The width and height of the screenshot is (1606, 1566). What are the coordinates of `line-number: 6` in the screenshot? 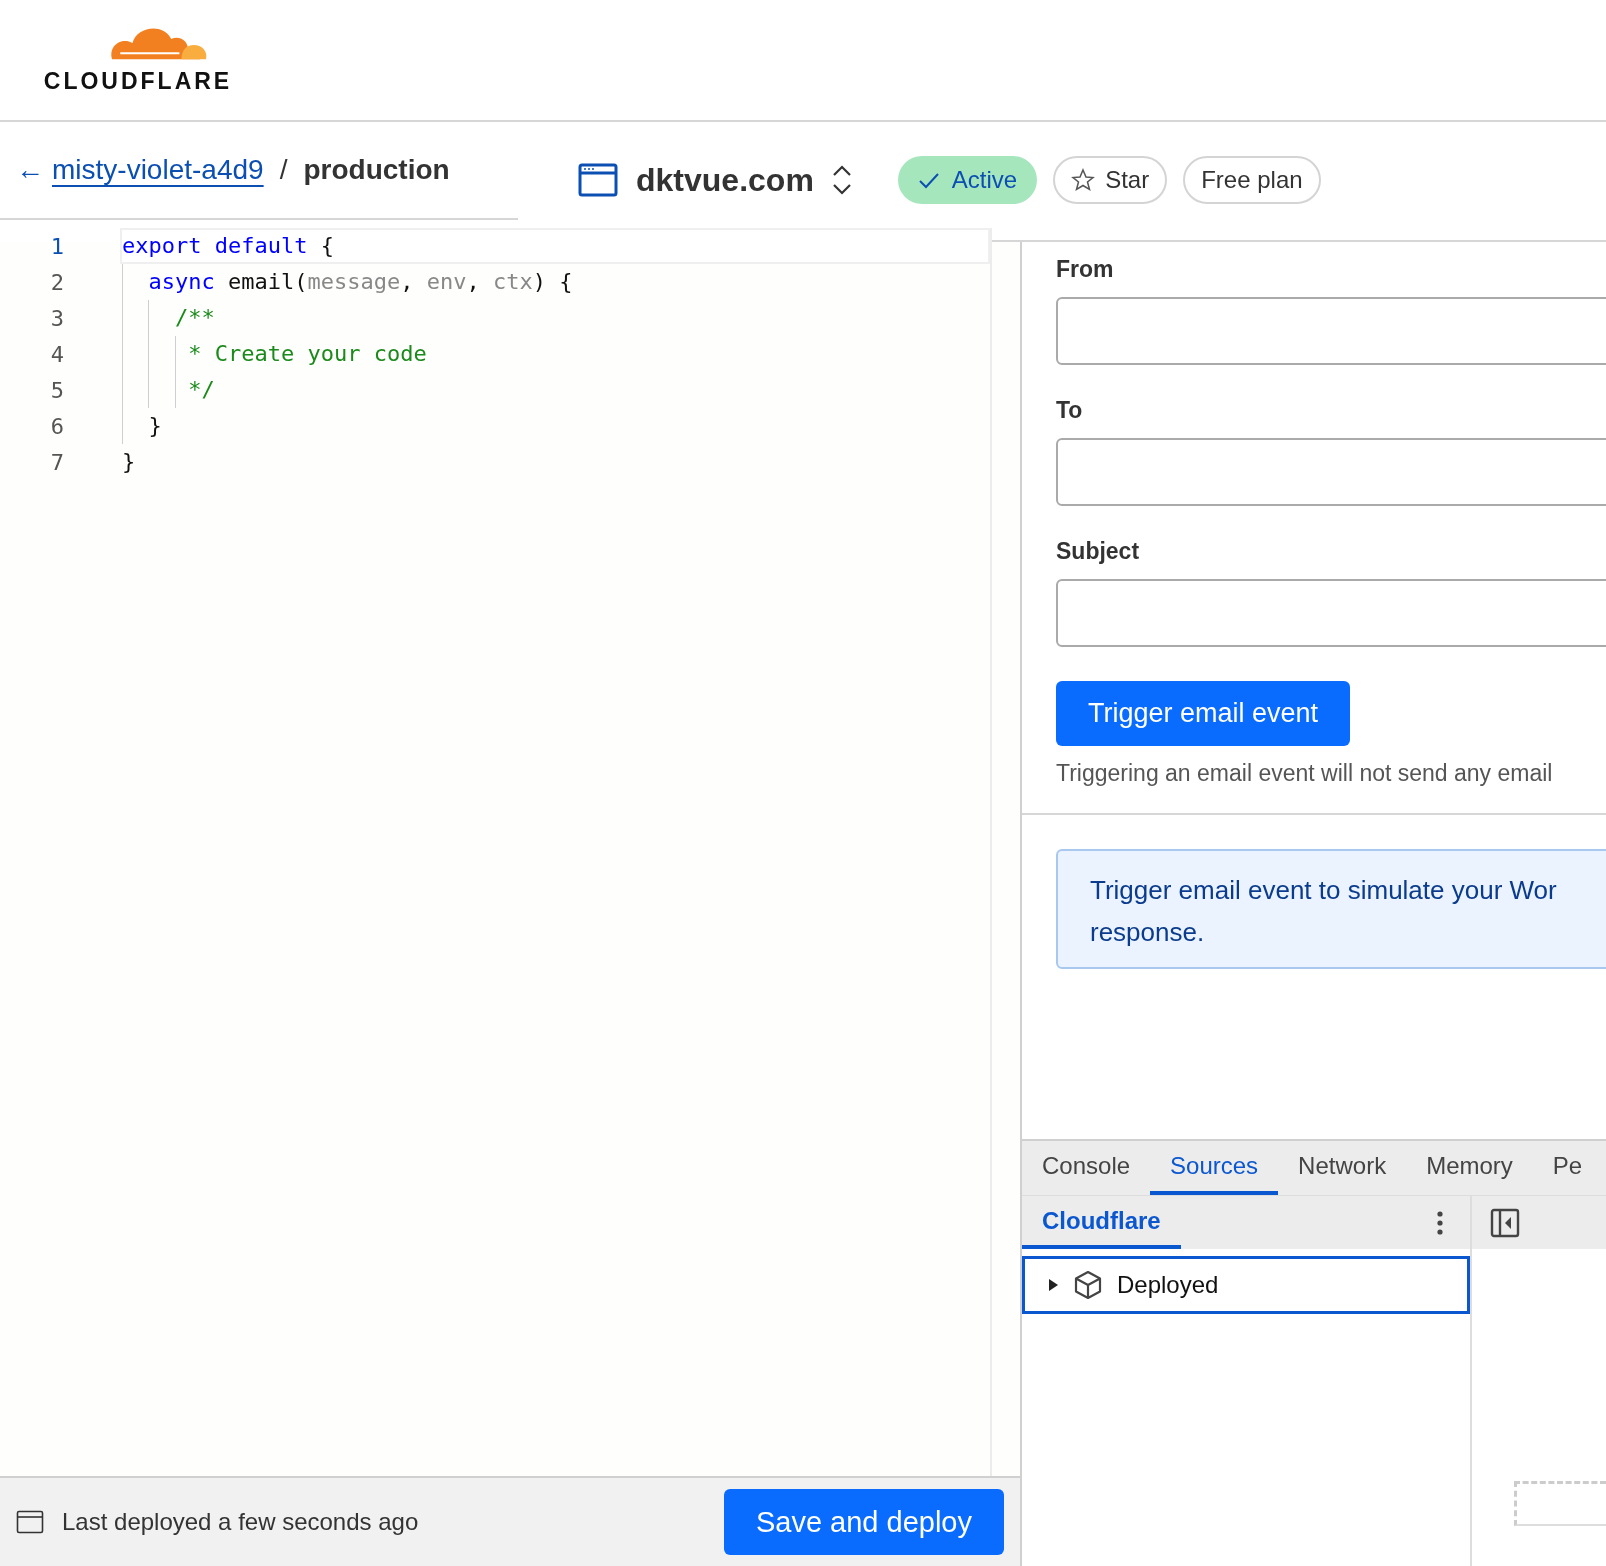 It's located at (57, 426).